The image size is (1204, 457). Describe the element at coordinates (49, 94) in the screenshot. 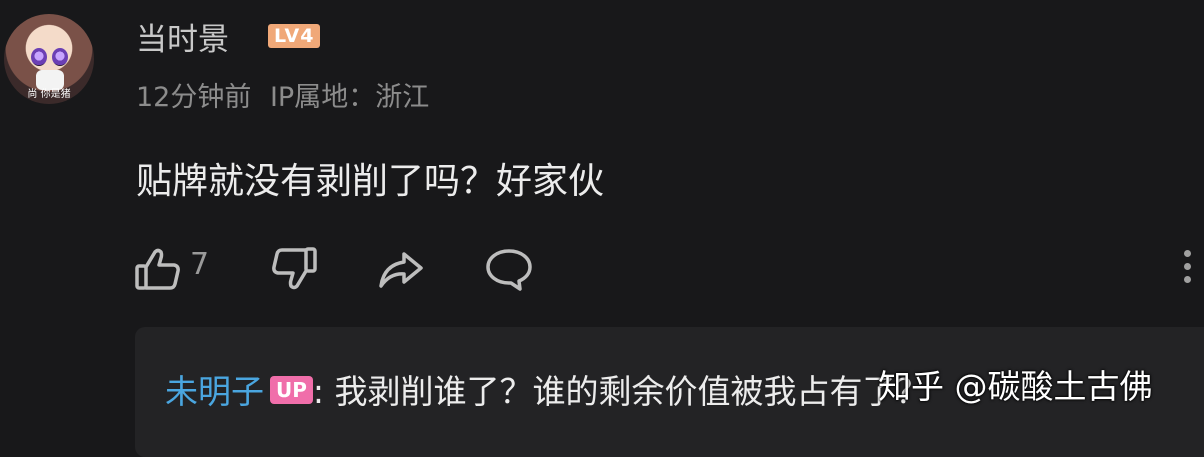

I see `avatar-caption: 尚 你是猪` at that location.